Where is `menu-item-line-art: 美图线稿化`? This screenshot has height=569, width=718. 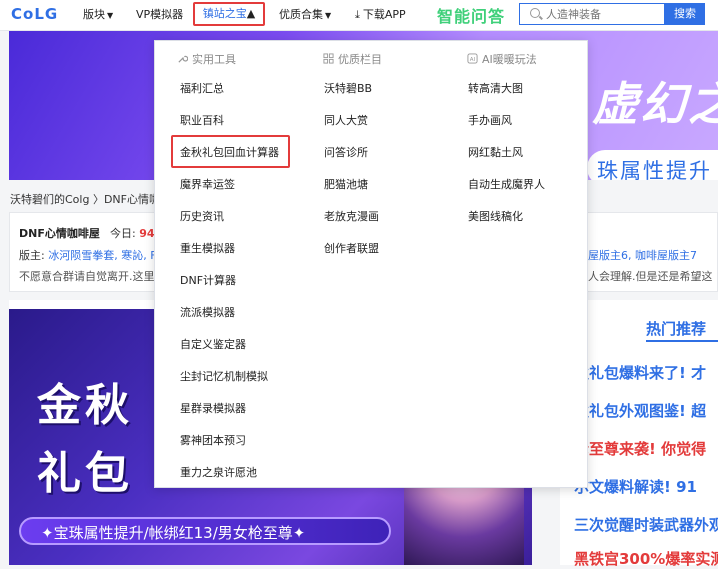
menu-item-line-art: 美图线稿化 is located at coordinates (495, 217).